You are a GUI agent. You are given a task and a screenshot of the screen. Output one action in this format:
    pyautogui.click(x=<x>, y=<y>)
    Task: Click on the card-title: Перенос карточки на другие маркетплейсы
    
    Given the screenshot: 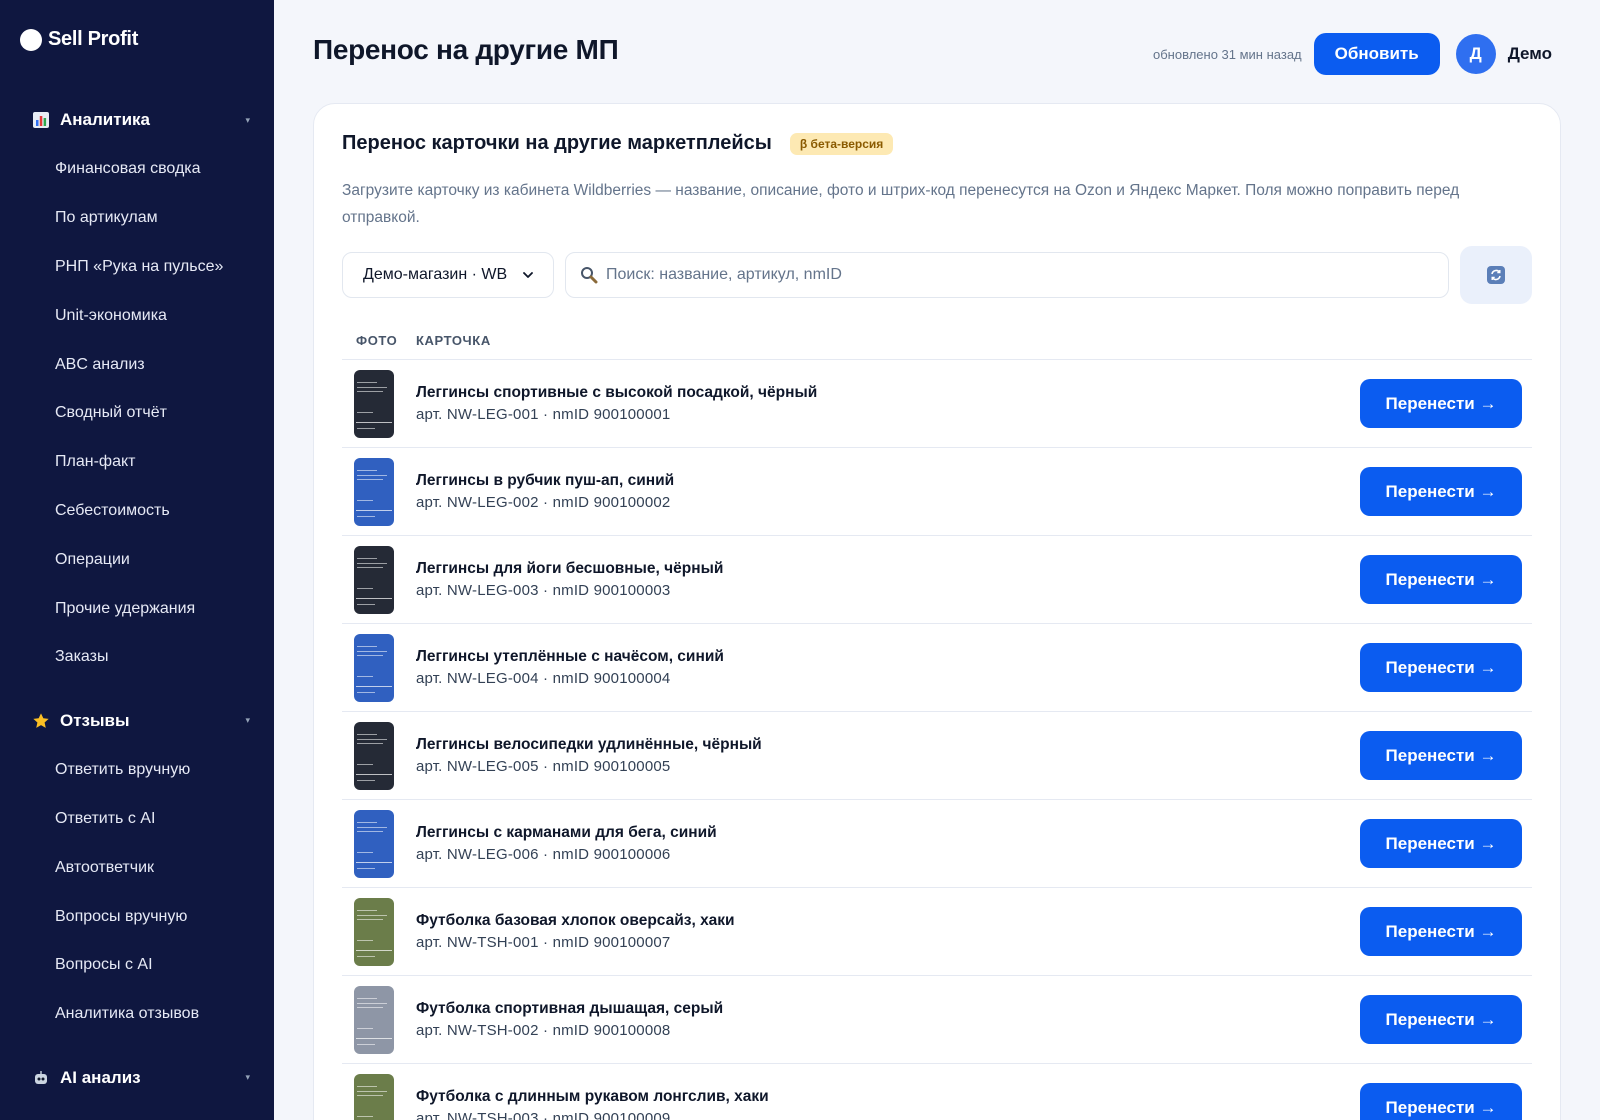 What is the action you would take?
    pyautogui.click(x=557, y=143)
    